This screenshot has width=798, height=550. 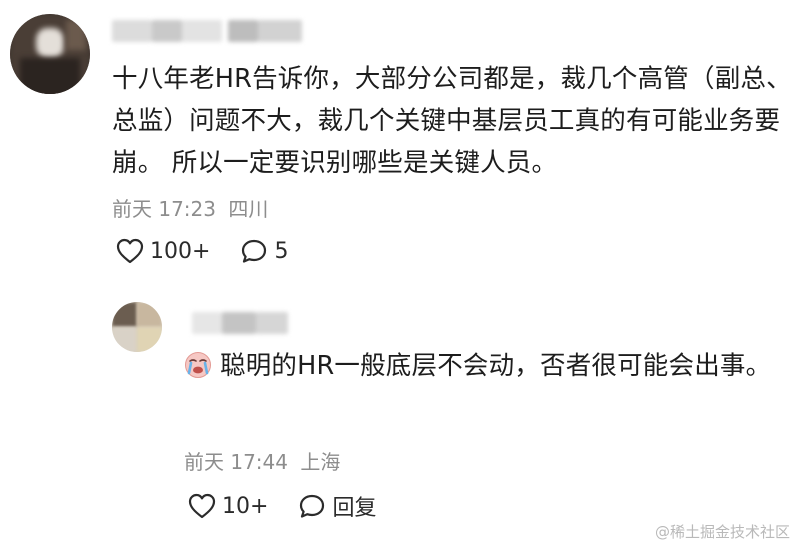 I want to click on crying-face-icon, so click(x=198, y=371).